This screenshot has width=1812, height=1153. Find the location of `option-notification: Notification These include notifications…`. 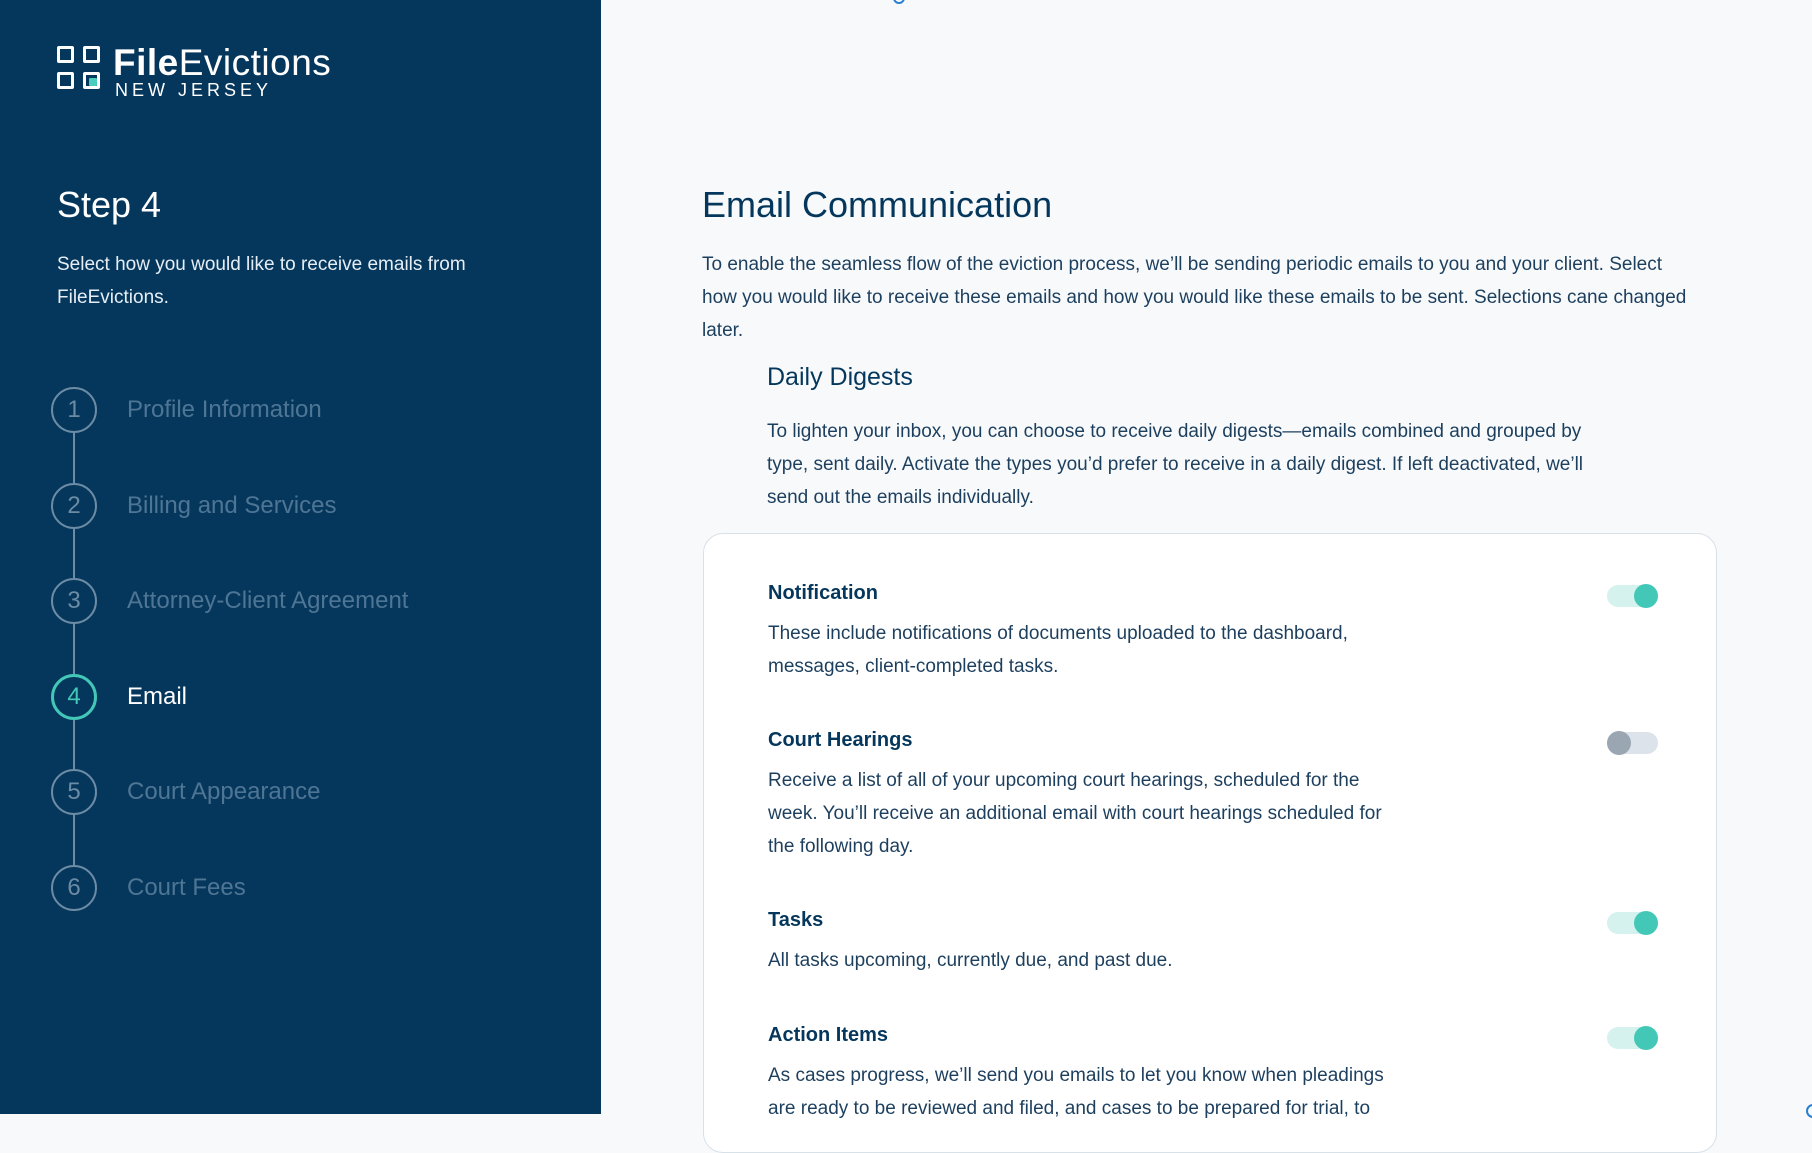

option-notification: Notification These include notifications… is located at coordinates (1213, 632).